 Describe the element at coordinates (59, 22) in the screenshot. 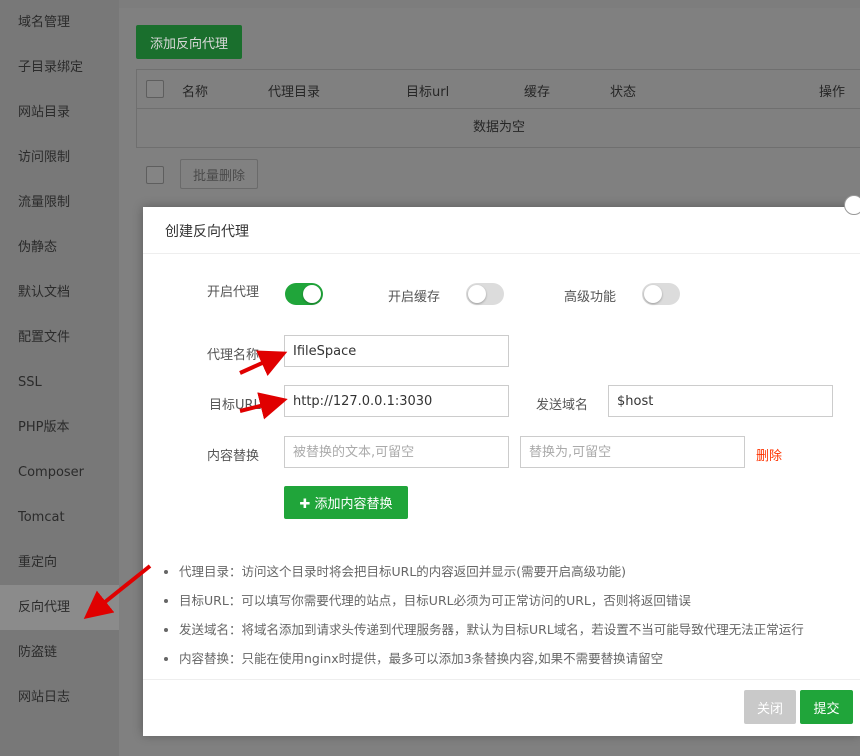

I see `sidebar-item-domain-management: 域名管理` at that location.